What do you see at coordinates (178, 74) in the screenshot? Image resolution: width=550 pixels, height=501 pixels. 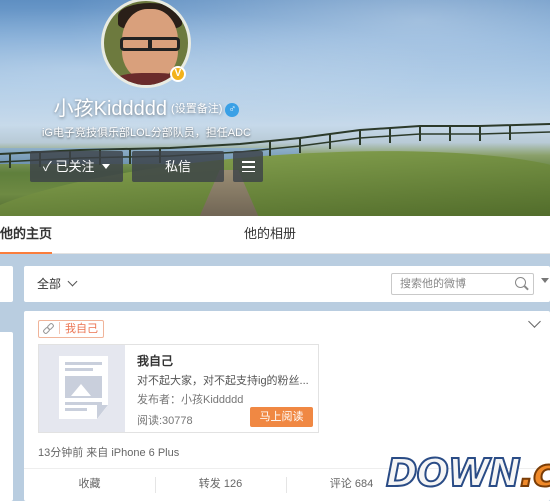 I see `verified-badge-icon: V` at bounding box center [178, 74].